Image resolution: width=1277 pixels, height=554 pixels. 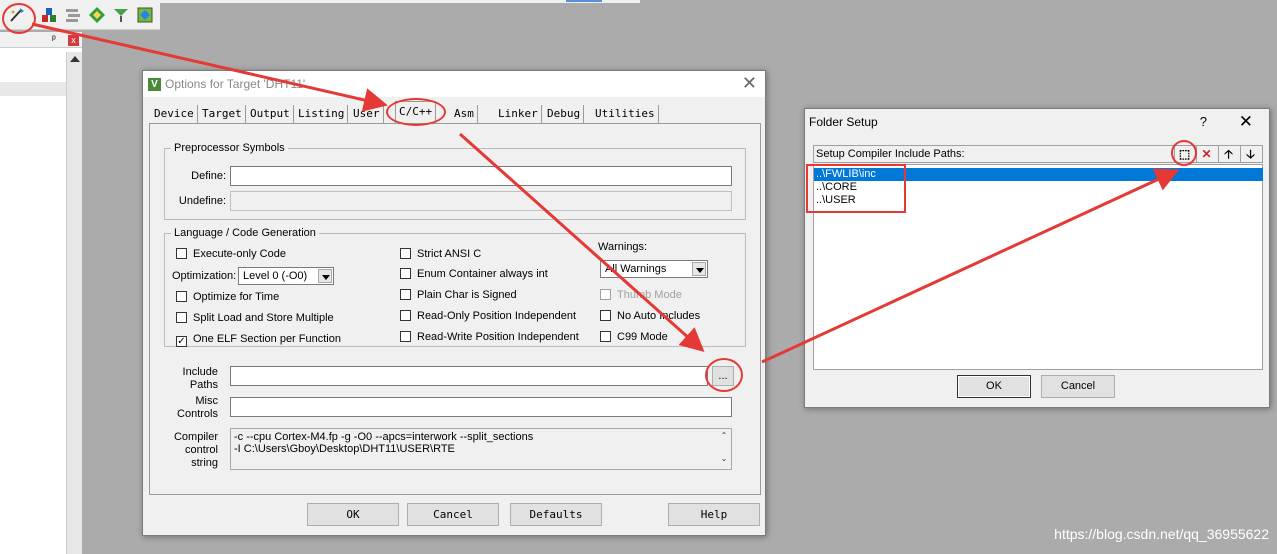 I want to click on watermark: https://blog.csdn.net/qq_36955622, so click(x=1161, y=534).